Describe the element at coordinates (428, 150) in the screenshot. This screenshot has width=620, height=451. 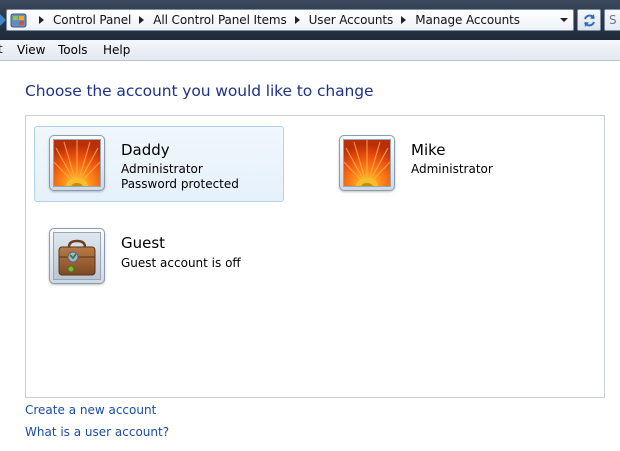
I see `account-name: Mike` at that location.